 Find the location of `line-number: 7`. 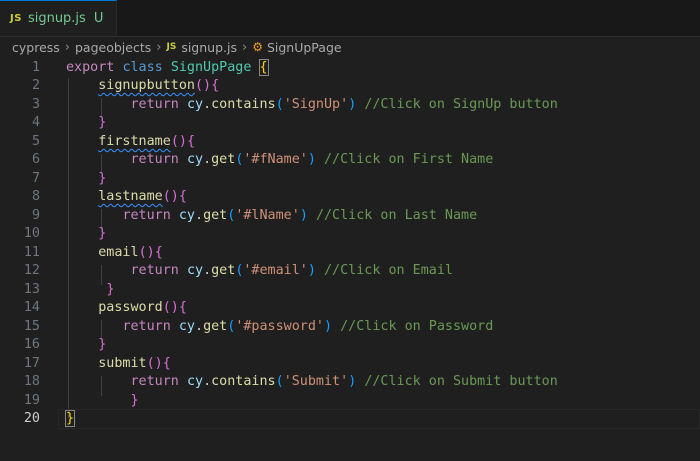

line-number: 7 is located at coordinates (35, 178).